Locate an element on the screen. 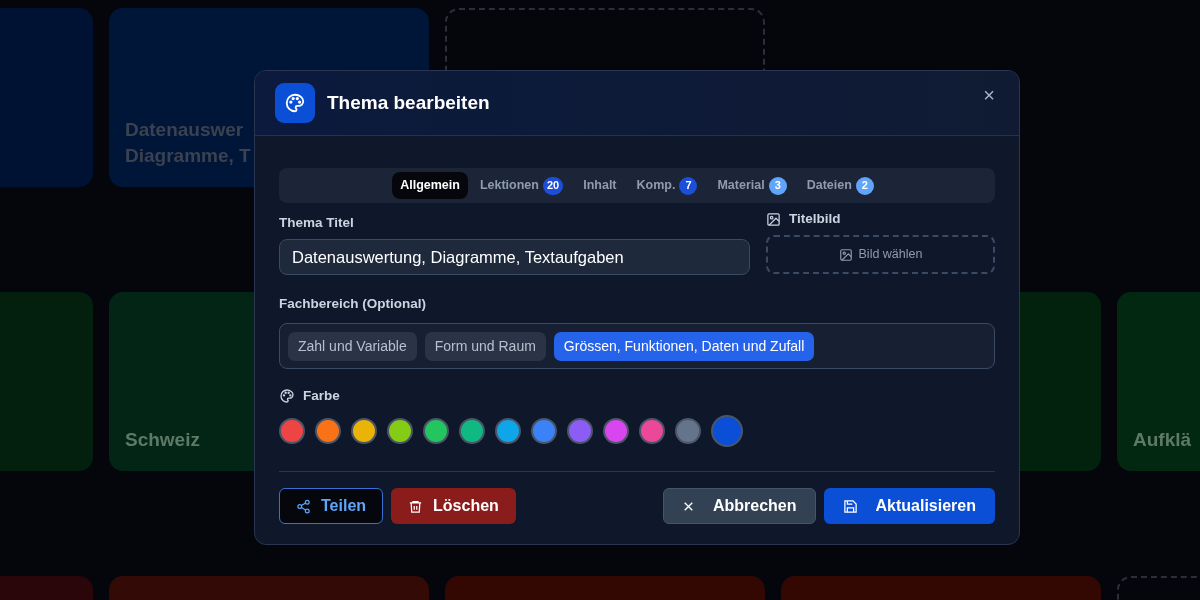 Image resolution: width=1200 pixels, height=600 pixels. tab: Lektionen 20 is located at coordinates (521, 185).